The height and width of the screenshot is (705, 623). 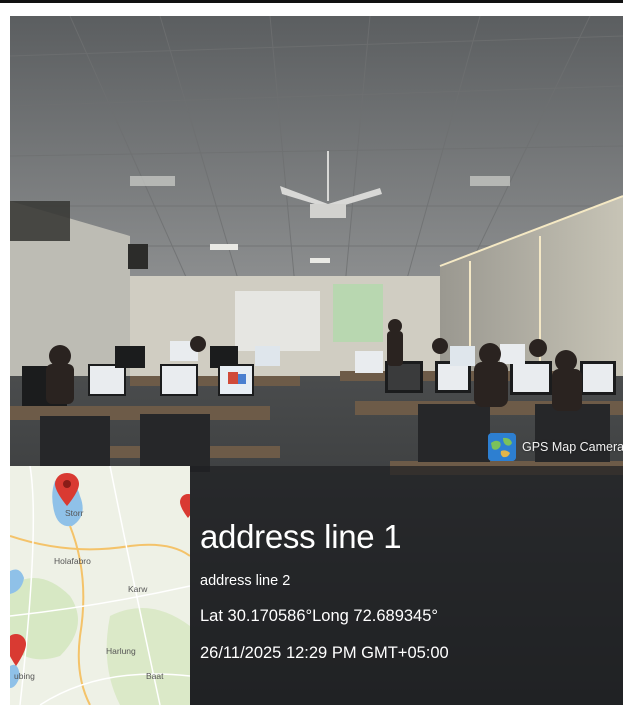 What do you see at coordinates (72, 561) in the screenshot?
I see `map-label: Holafabro` at bounding box center [72, 561].